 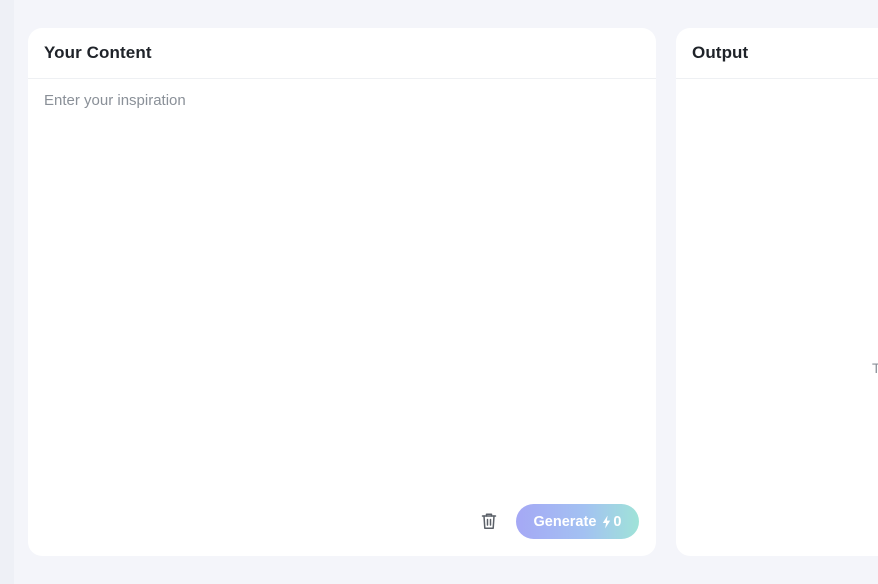 What do you see at coordinates (720, 52) in the screenshot?
I see `output-panel-title: Output` at bounding box center [720, 52].